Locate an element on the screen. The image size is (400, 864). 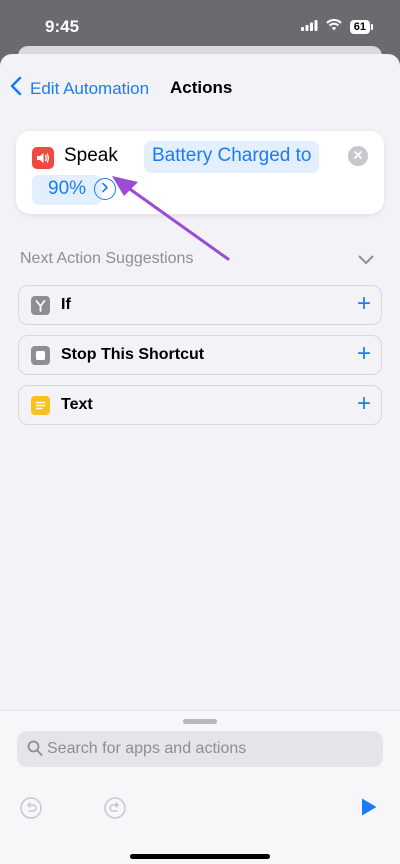
suggestion-if: If + is located at coordinates (200, 305).